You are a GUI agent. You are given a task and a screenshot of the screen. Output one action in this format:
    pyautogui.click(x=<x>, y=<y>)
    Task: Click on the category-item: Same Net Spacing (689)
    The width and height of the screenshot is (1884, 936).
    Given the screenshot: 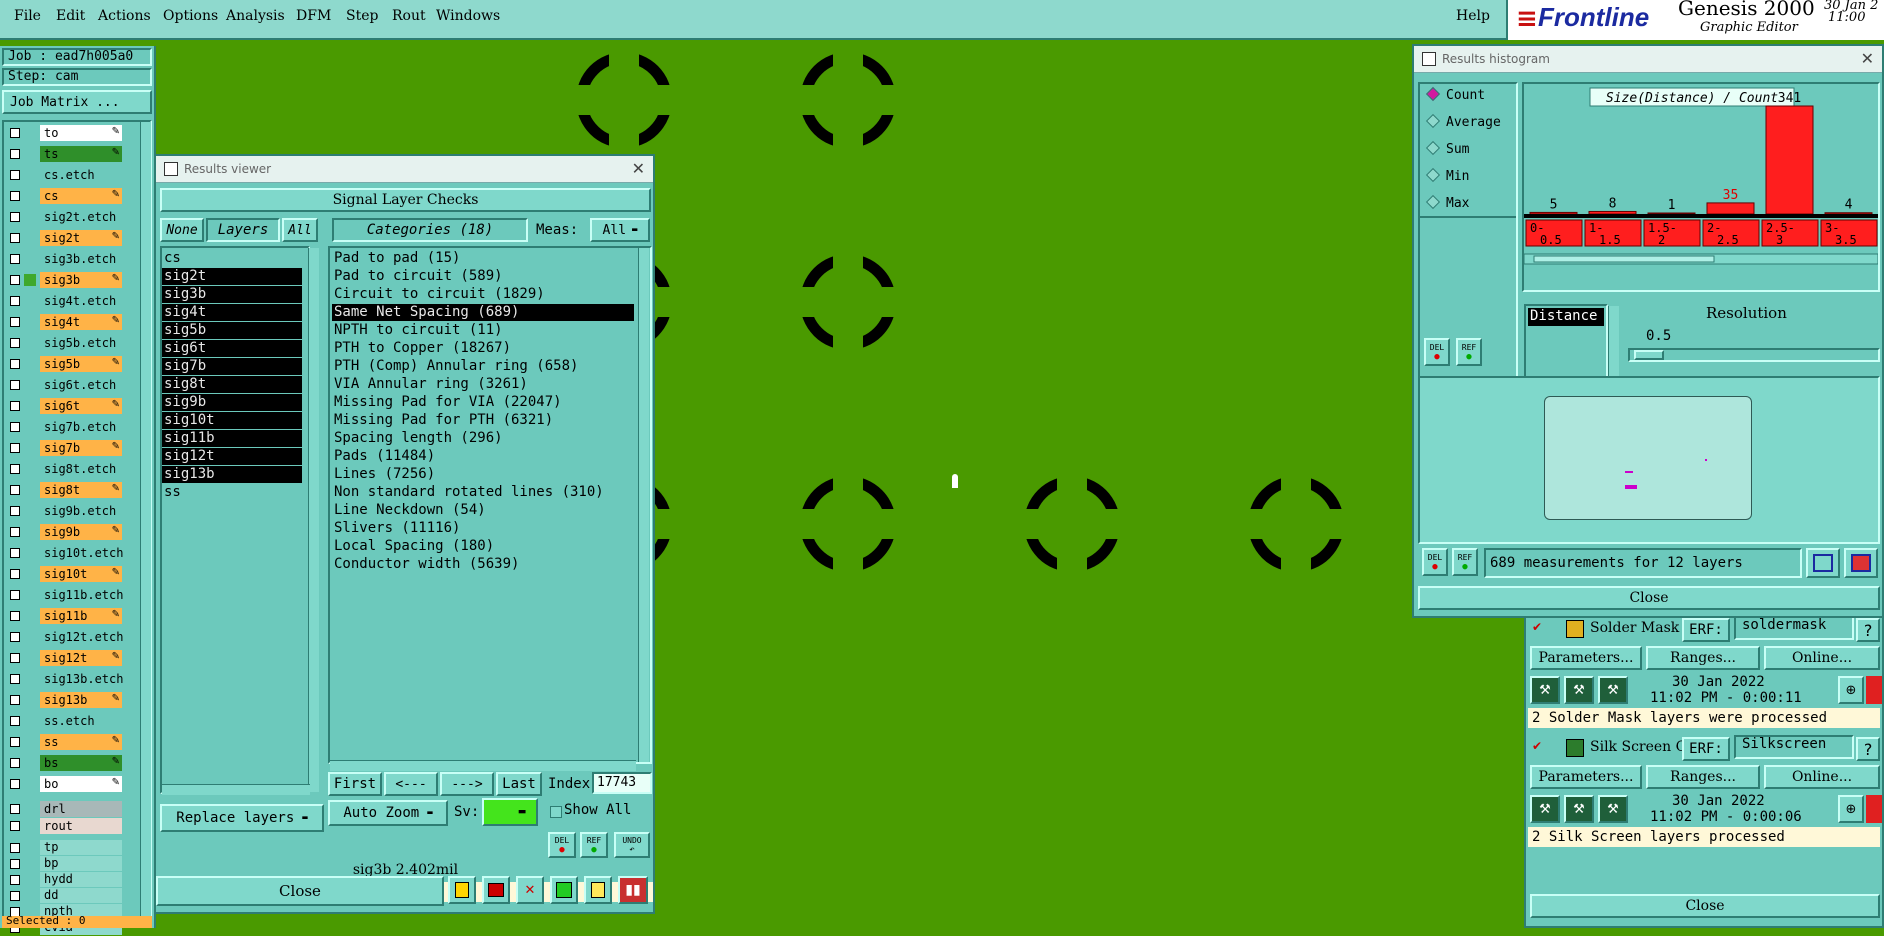 What is the action you would take?
    pyautogui.click(x=483, y=312)
    